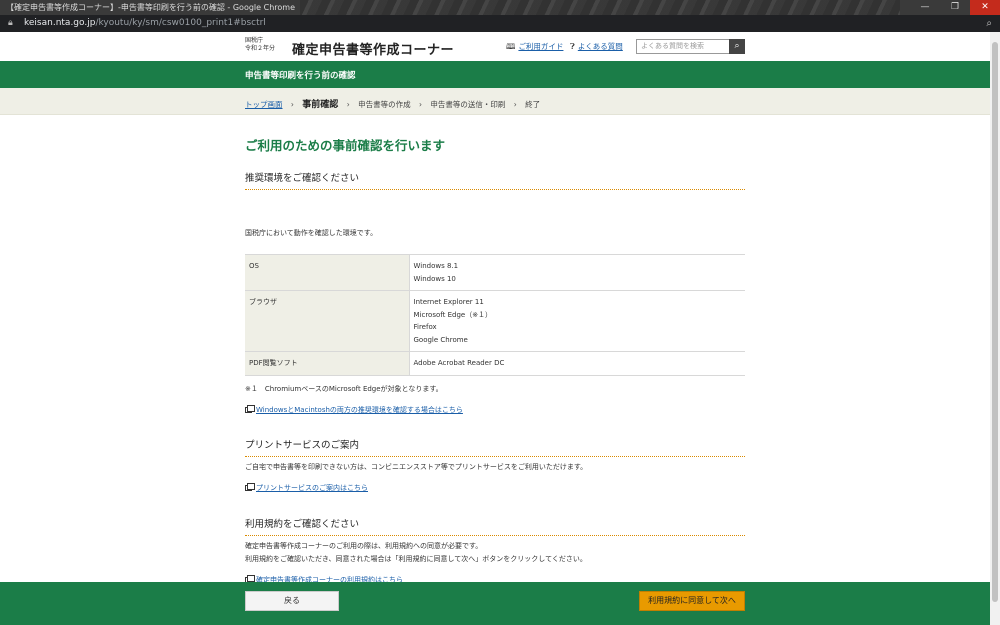 This screenshot has width=1000, height=625. I want to click on breadcrumb: トップ画面 › 事前確認 › 申告書等の作成 › 申告書等の送信・印刷 › 終了, so click(495, 101).